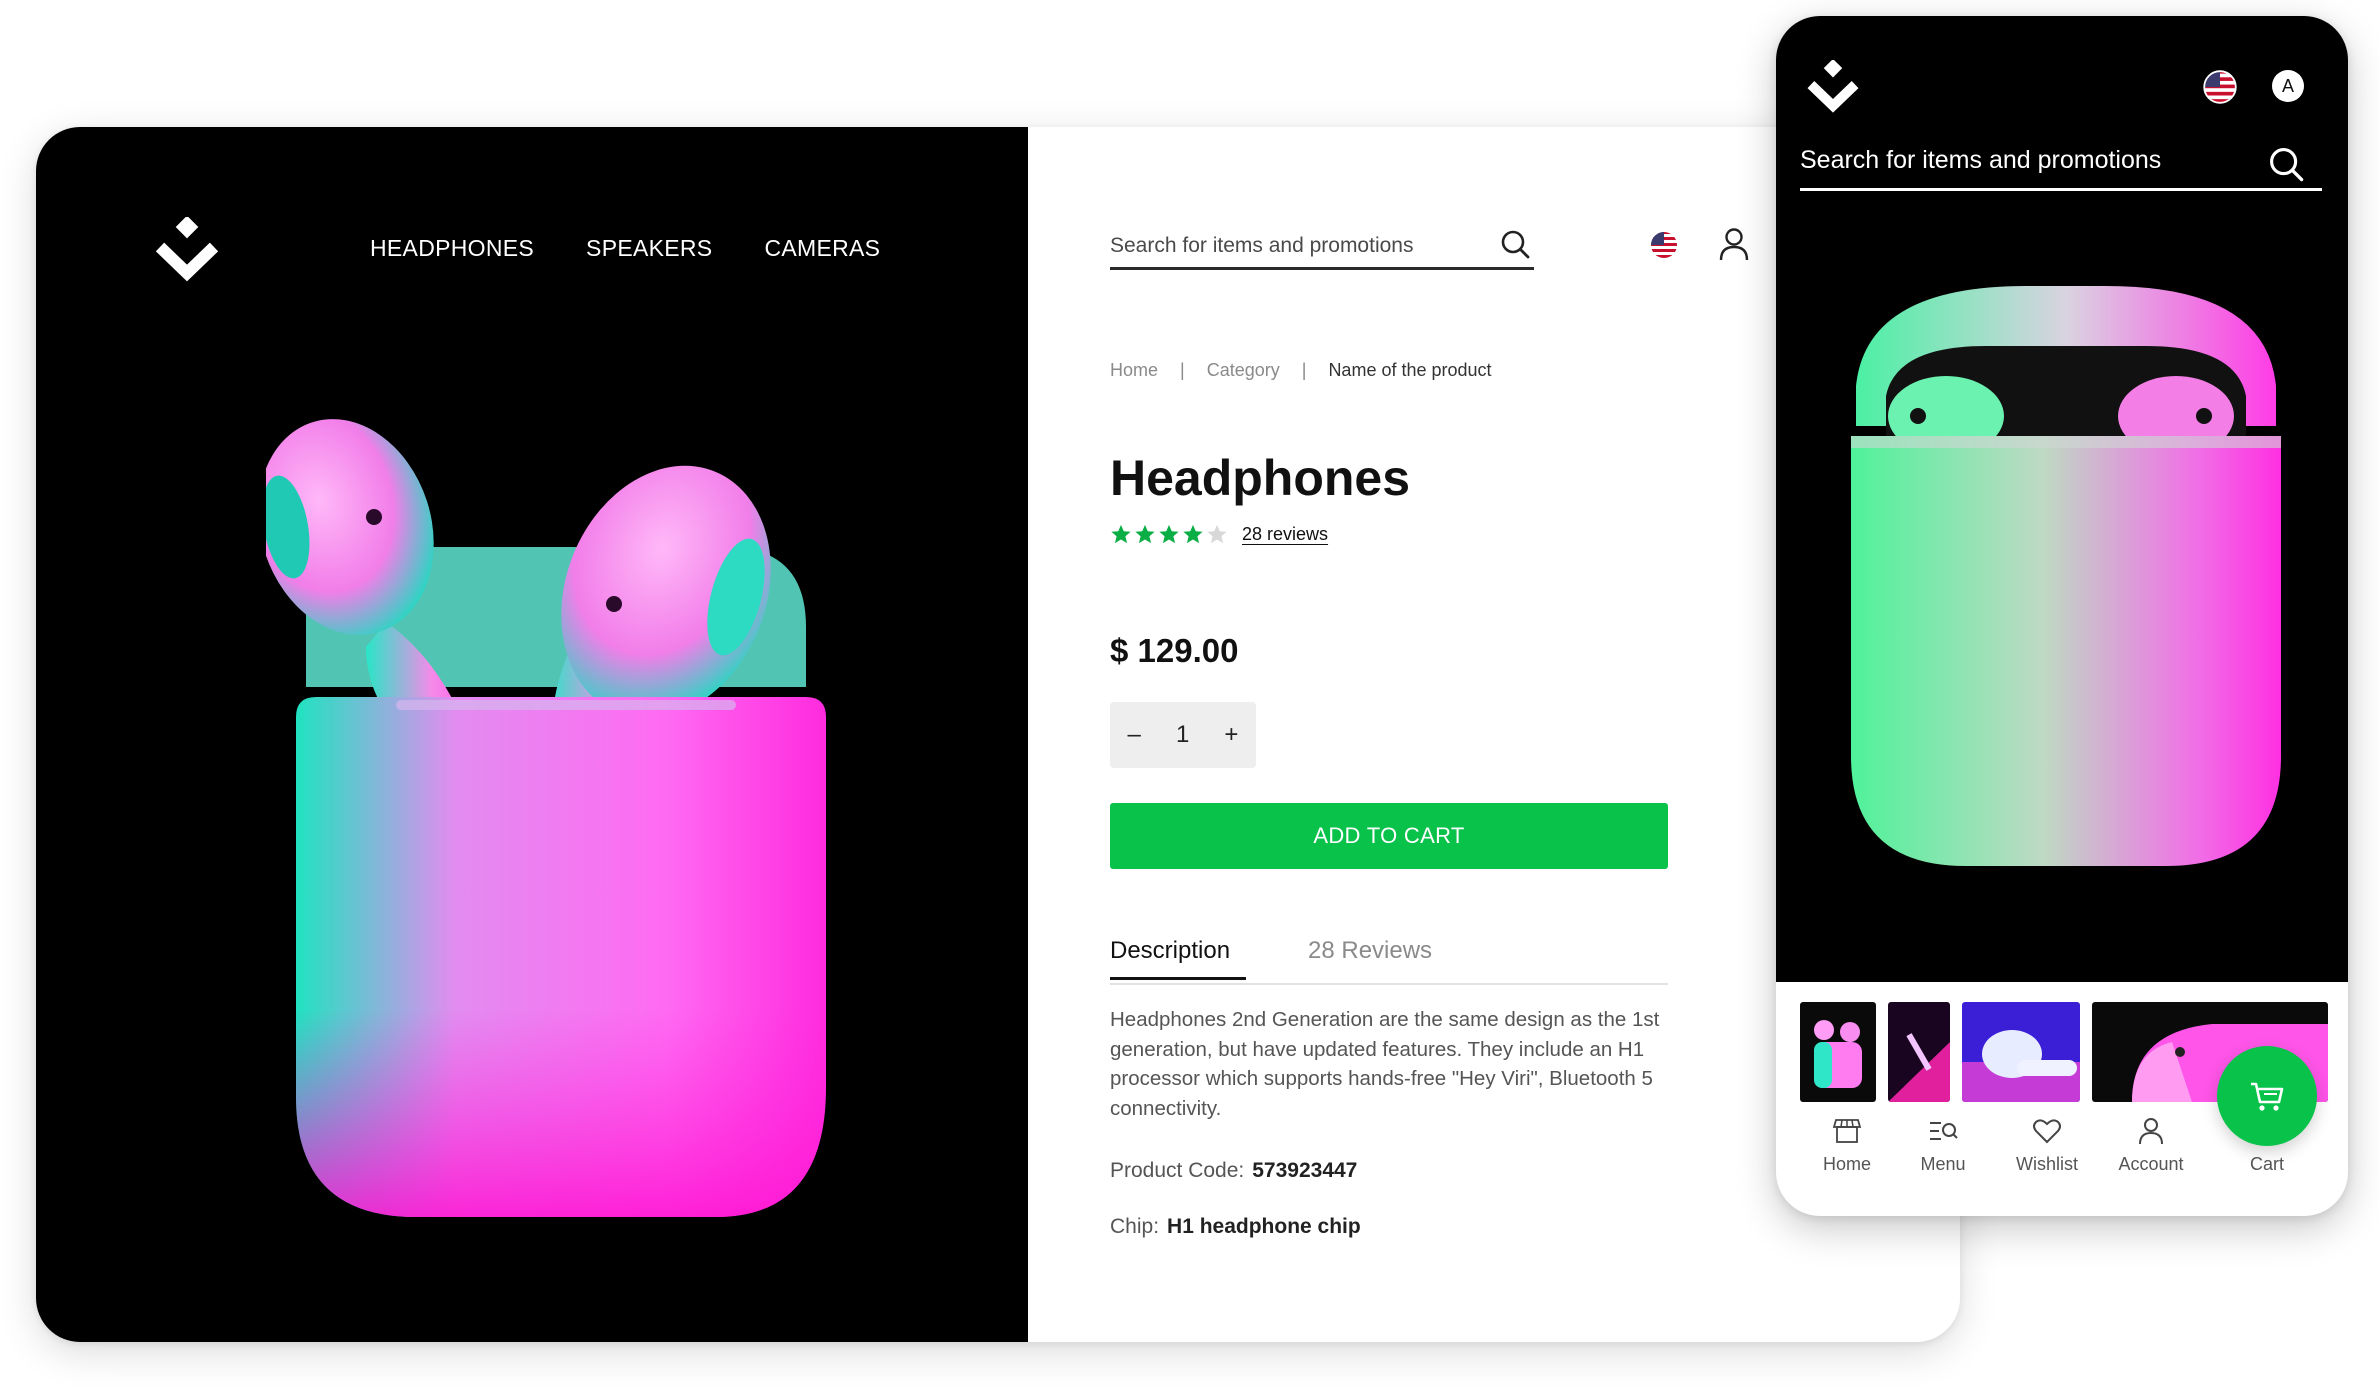  I want to click on home-store-icon, so click(1847, 1131).